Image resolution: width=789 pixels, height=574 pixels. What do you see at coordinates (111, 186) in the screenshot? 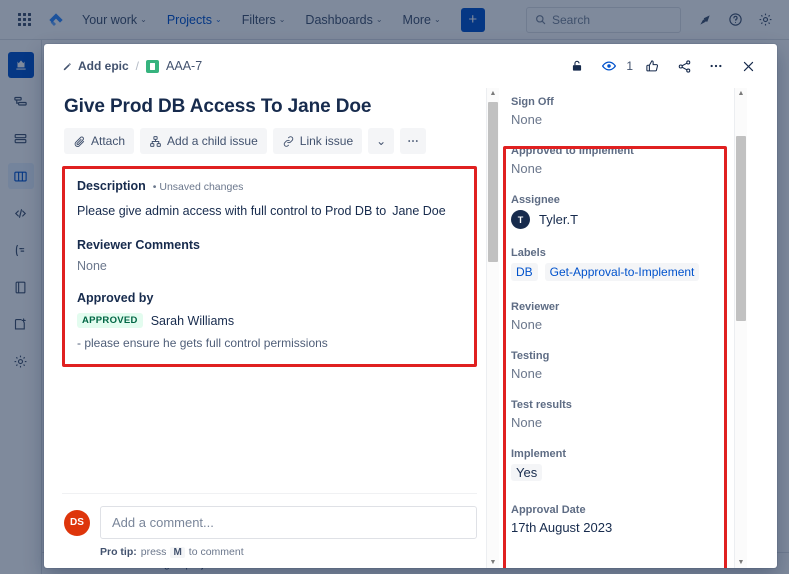
I see `description-heading: Description` at bounding box center [111, 186].